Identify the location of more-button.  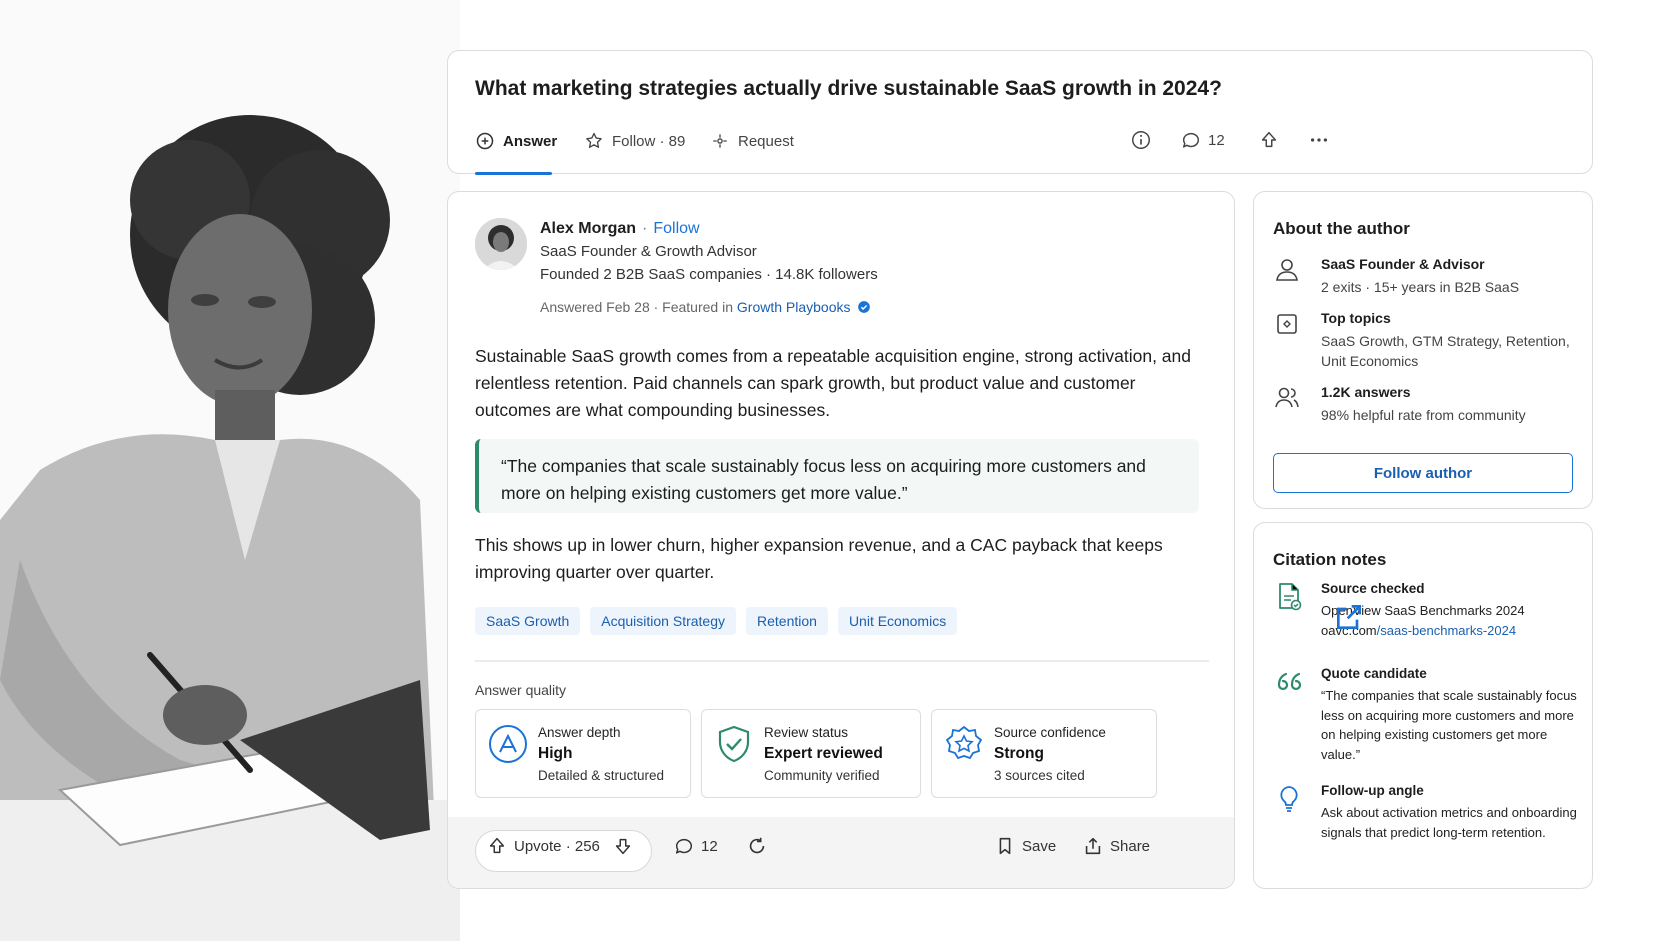
(1319, 140).